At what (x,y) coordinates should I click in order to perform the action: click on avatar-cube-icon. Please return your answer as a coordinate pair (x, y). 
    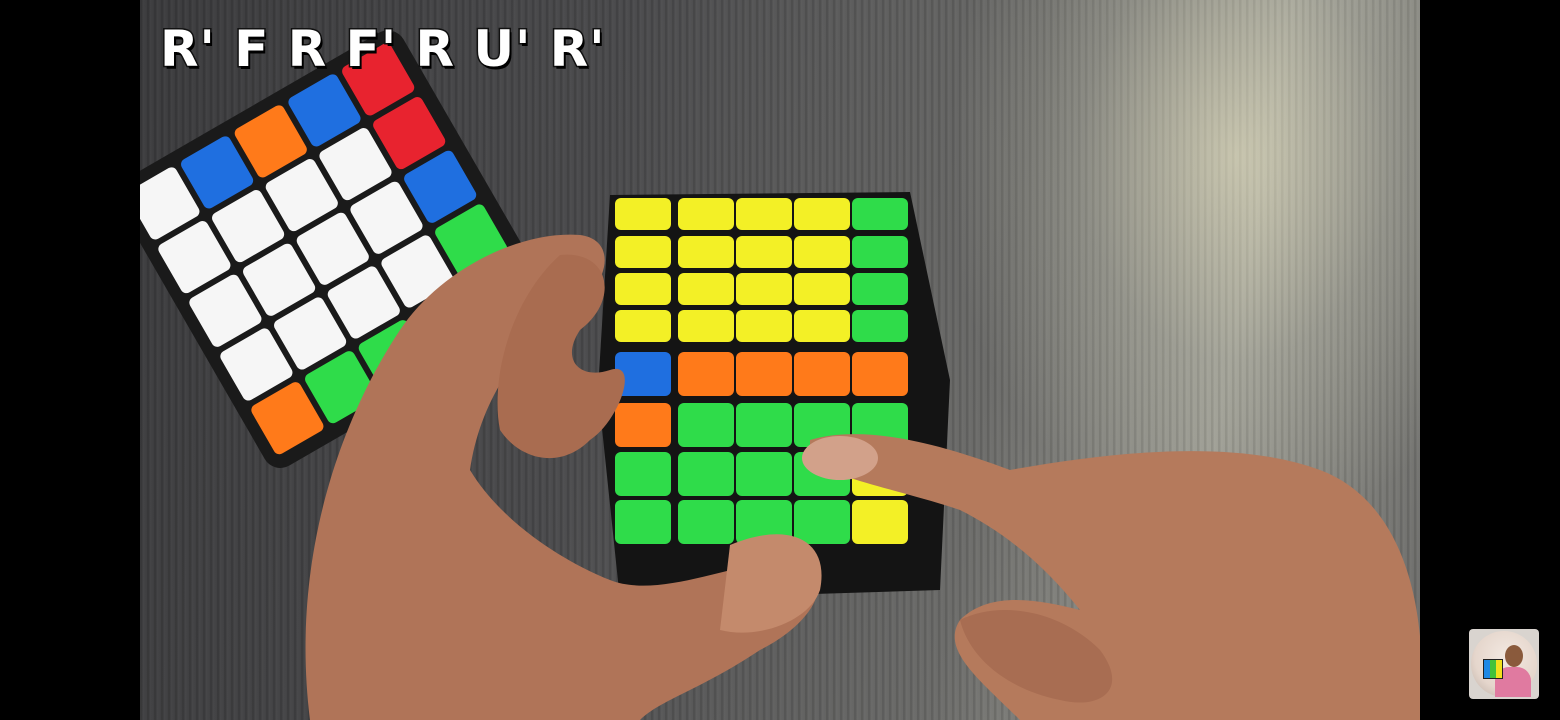
    Looking at the image, I should click on (1493, 669).